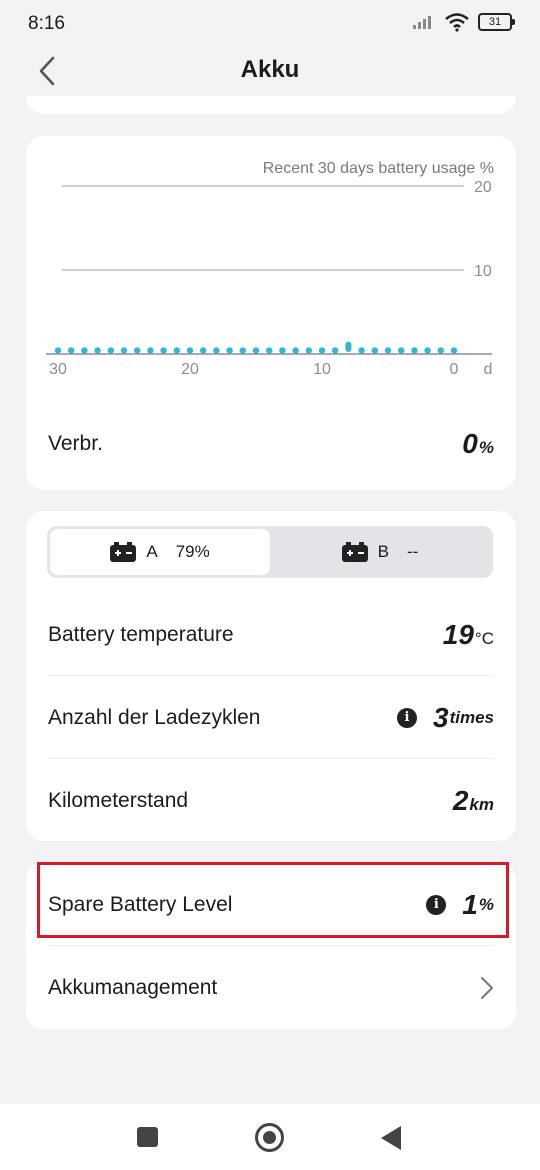 The image size is (540, 1170). I want to click on spare-battery-unit: %, so click(486, 904).